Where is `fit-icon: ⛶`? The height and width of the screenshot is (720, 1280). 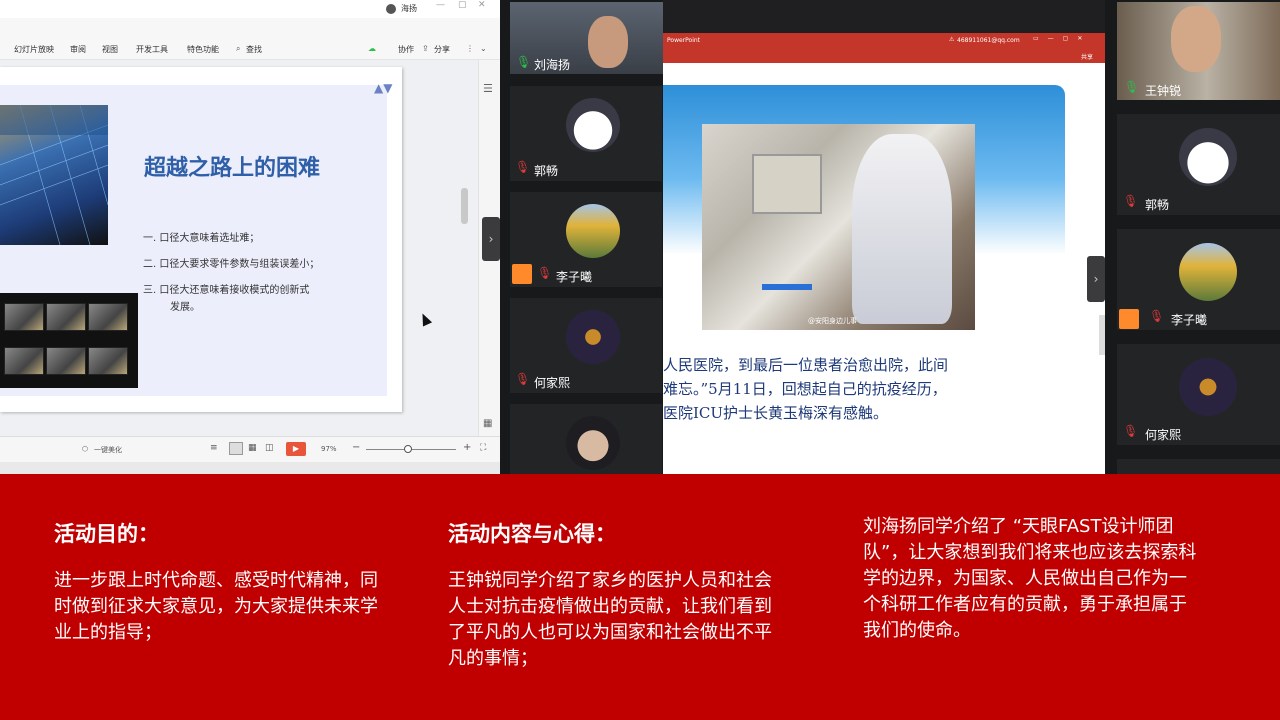 fit-icon: ⛶ is located at coordinates (483, 448).